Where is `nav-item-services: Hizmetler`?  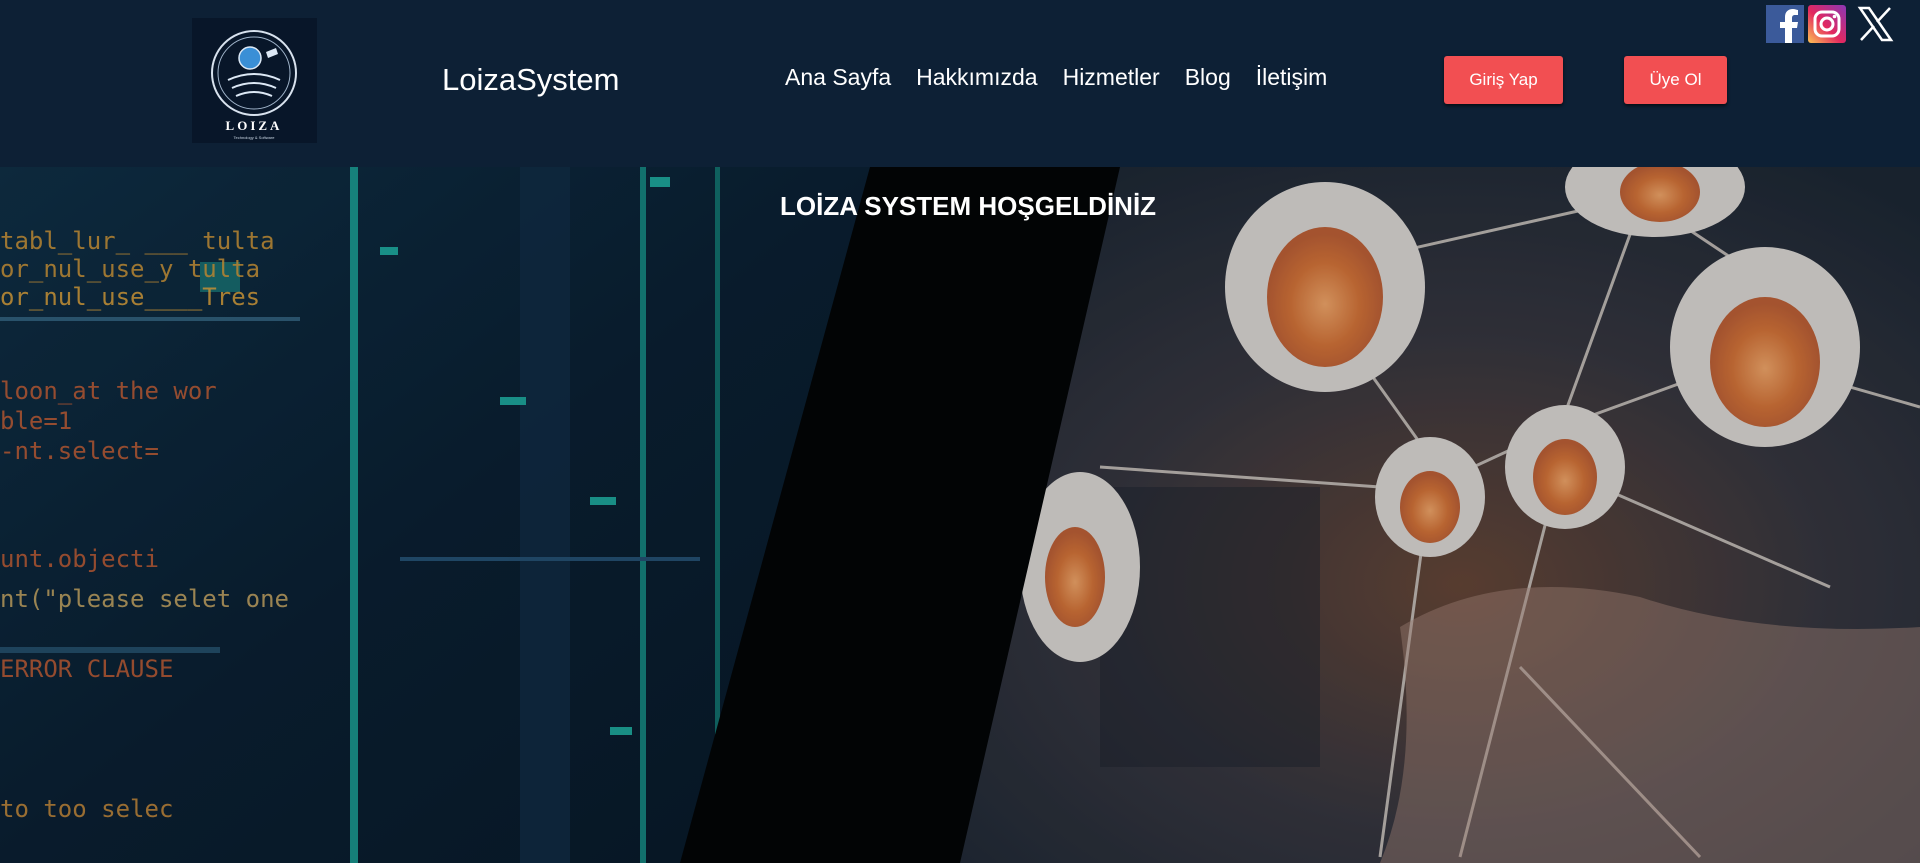
nav-item-services: Hizmetler is located at coordinates (1111, 77).